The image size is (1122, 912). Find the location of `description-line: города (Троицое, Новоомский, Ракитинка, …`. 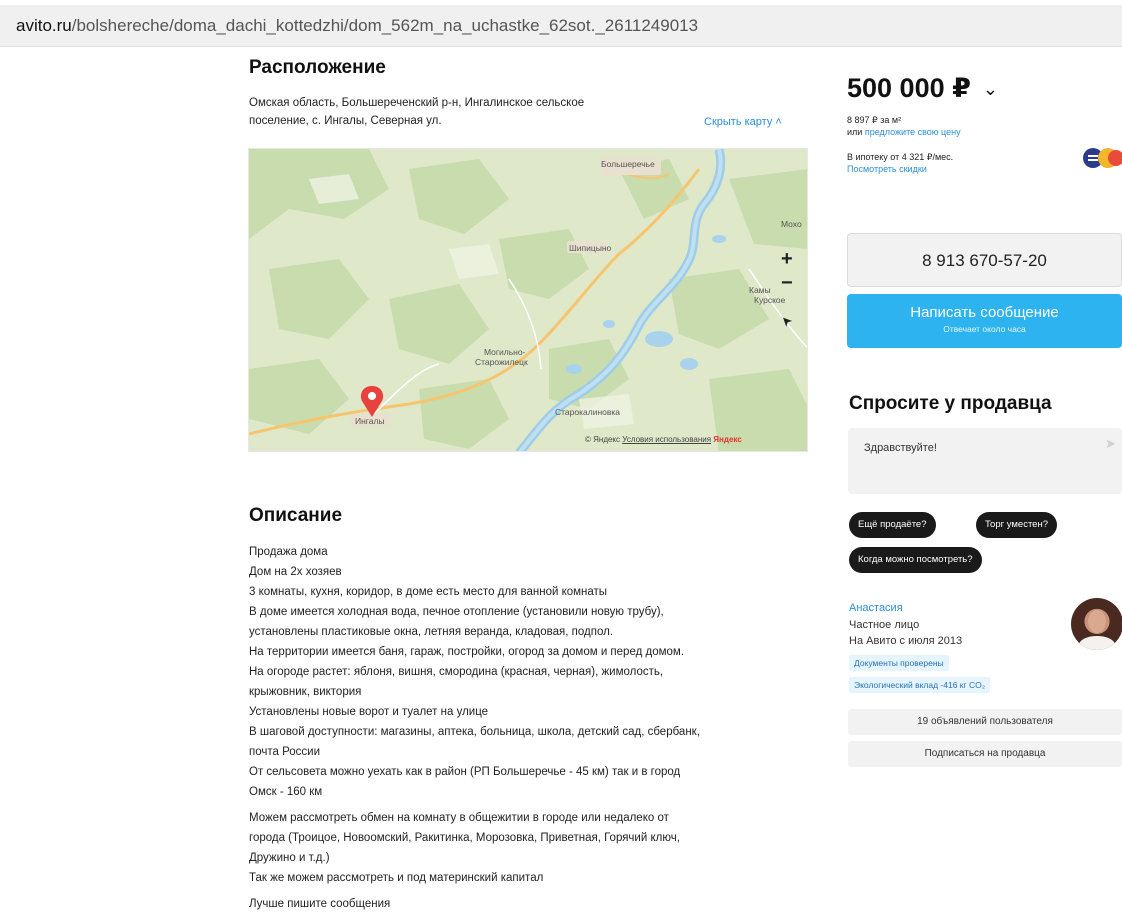

description-line: города (Троицое, Новоомский, Ракитинка, … is located at coordinates (464, 838).